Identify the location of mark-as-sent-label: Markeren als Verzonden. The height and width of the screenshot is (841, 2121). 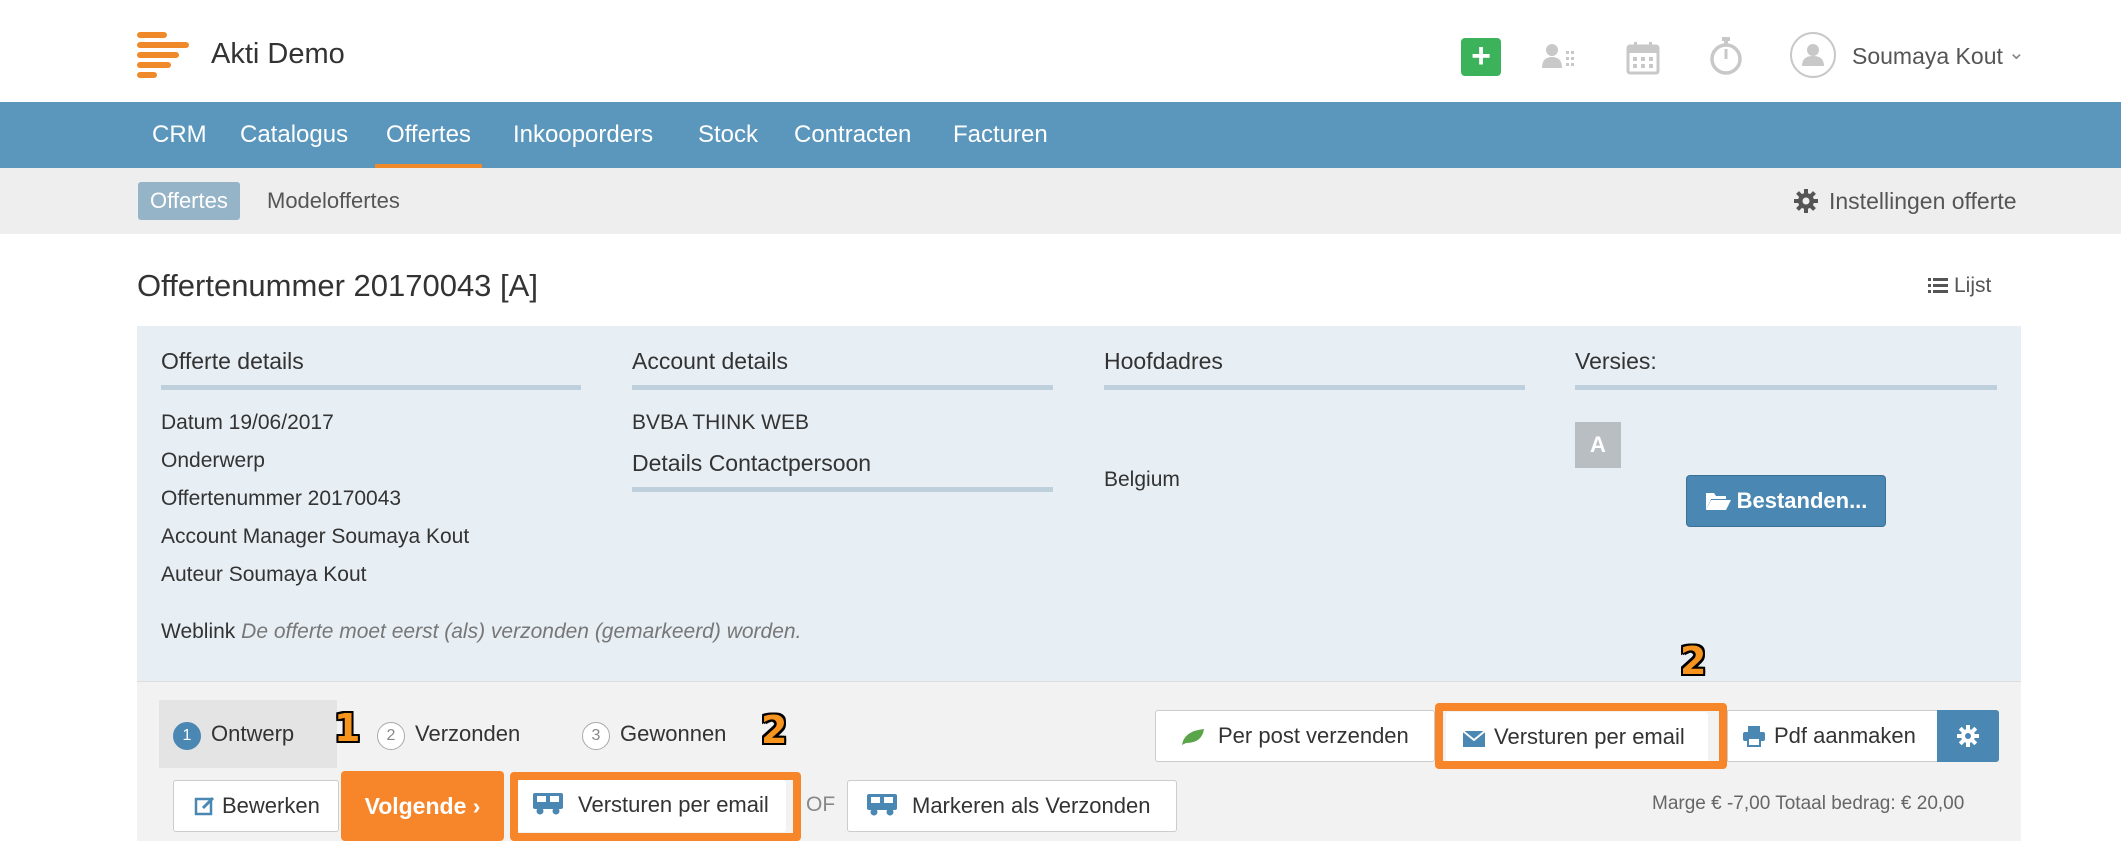
(1031, 805).